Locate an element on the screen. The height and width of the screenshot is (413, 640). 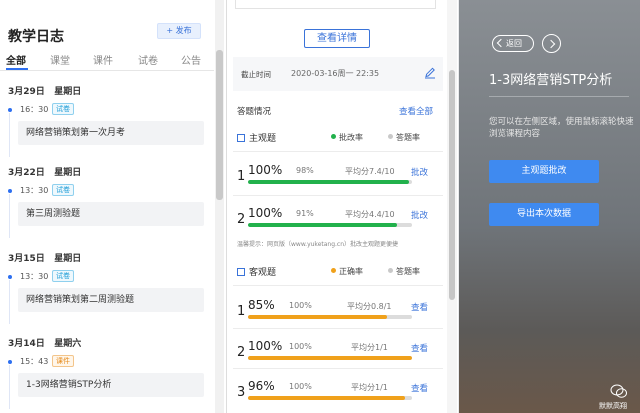
average-score: 平均分4.4/10 is located at coordinates (370, 214).